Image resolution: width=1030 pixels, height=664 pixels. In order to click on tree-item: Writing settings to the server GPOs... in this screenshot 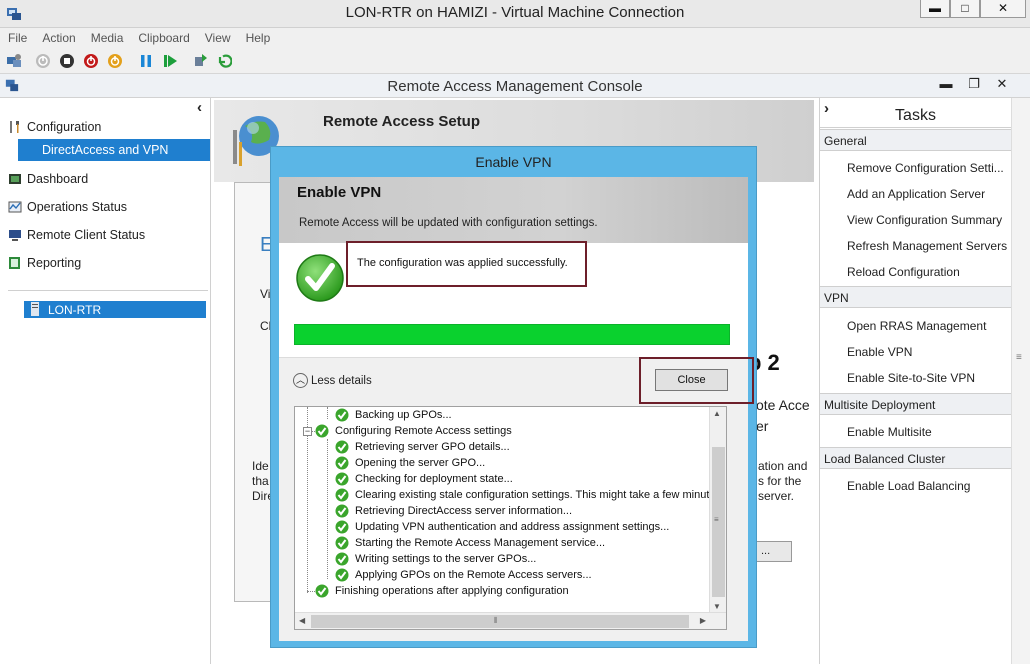, I will do `click(435, 559)`.